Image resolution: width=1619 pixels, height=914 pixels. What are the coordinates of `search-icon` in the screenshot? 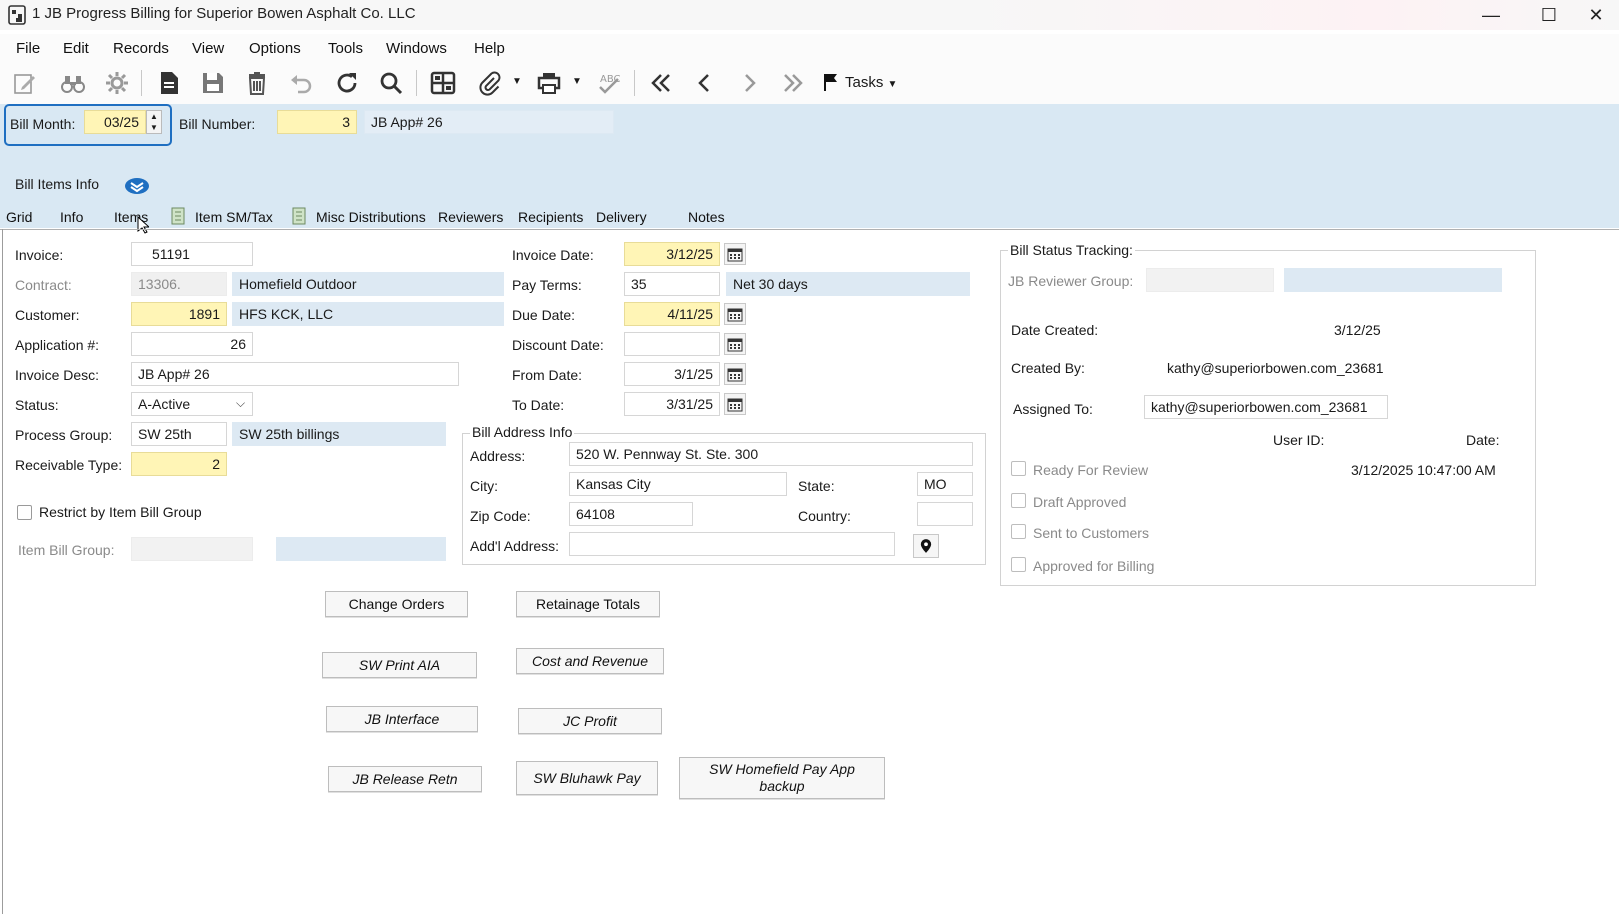 It's located at (391, 83).